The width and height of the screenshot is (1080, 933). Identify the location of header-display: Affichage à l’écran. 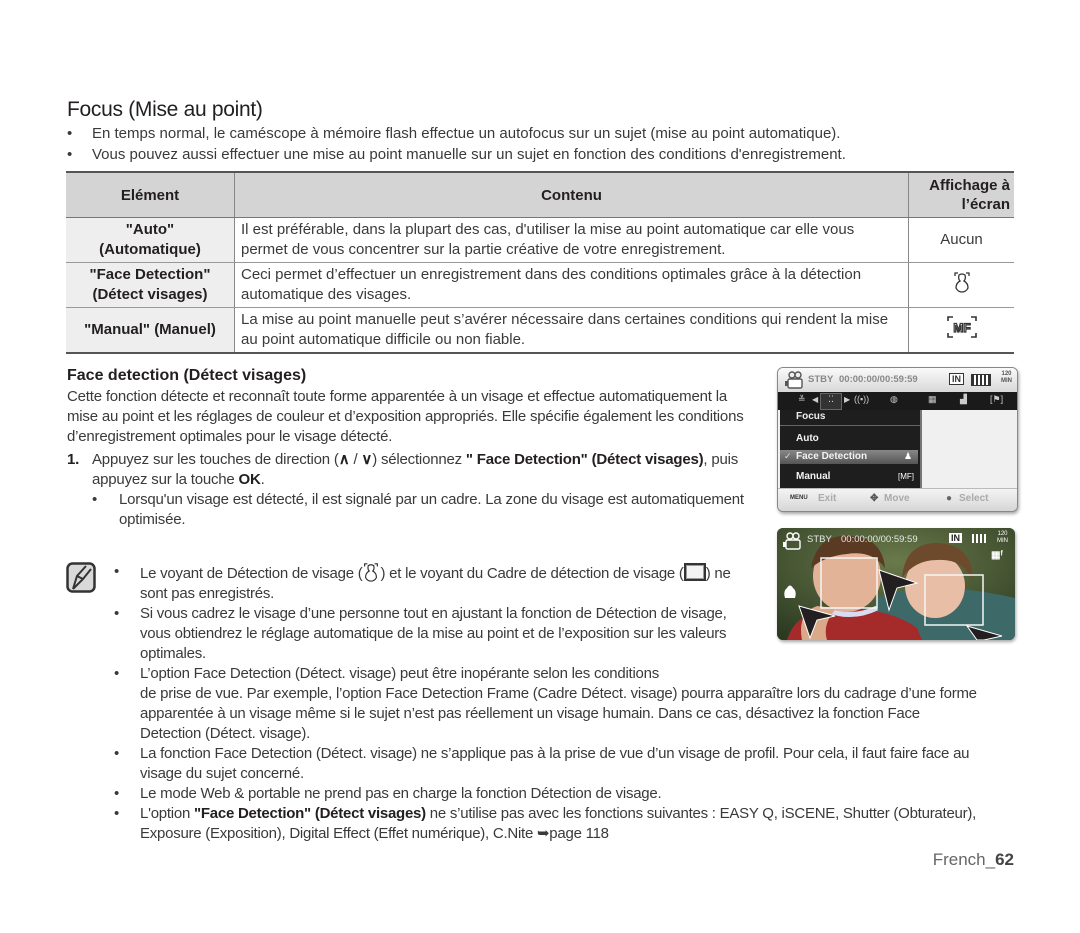
(961, 194).